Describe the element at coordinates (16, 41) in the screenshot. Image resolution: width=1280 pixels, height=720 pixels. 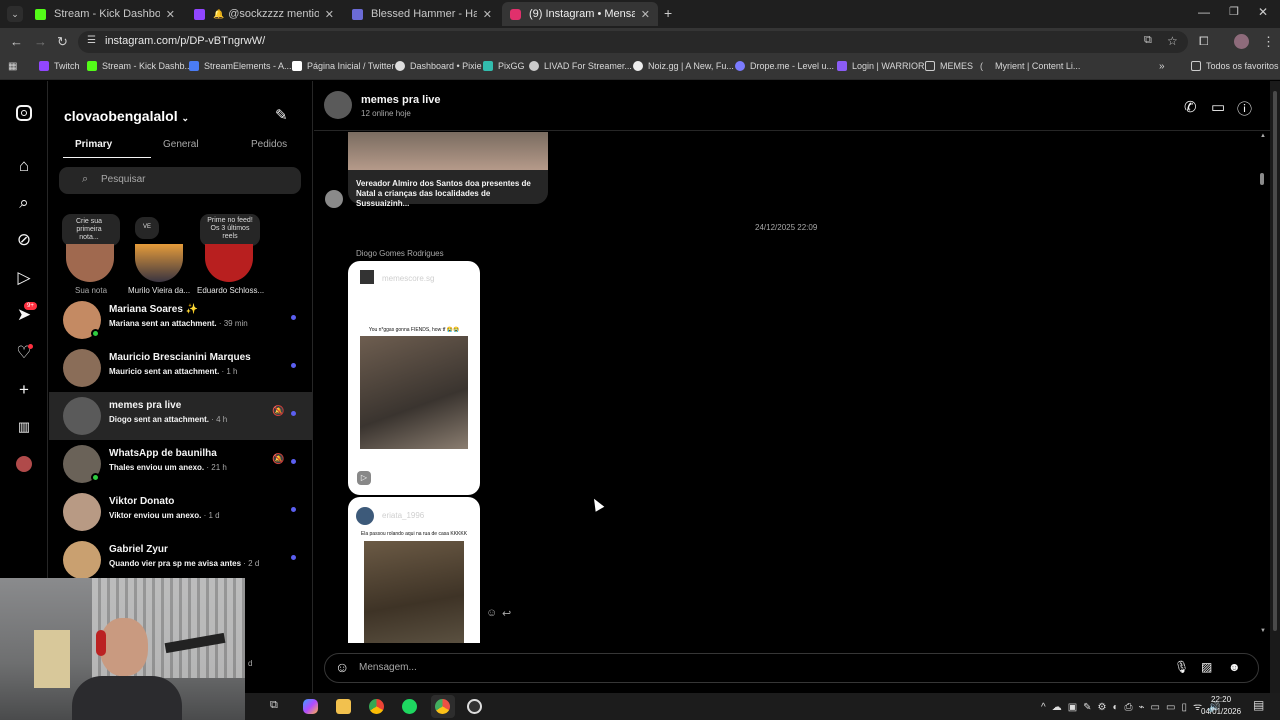
I see `back-icon: ←` at that location.